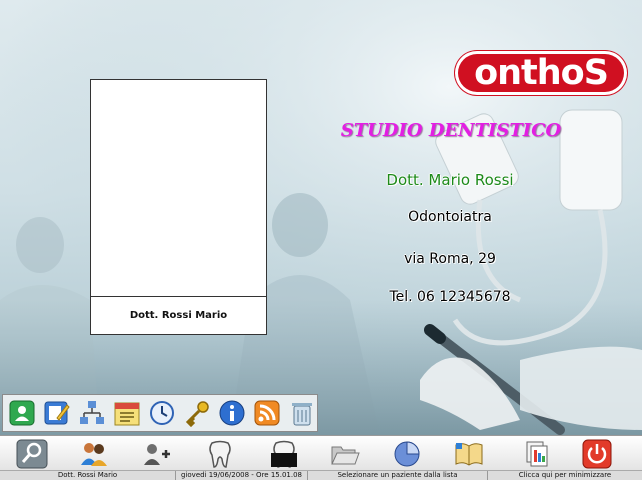 The height and width of the screenshot is (480, 642). I want to click on clock-icon, so click(161, 413).